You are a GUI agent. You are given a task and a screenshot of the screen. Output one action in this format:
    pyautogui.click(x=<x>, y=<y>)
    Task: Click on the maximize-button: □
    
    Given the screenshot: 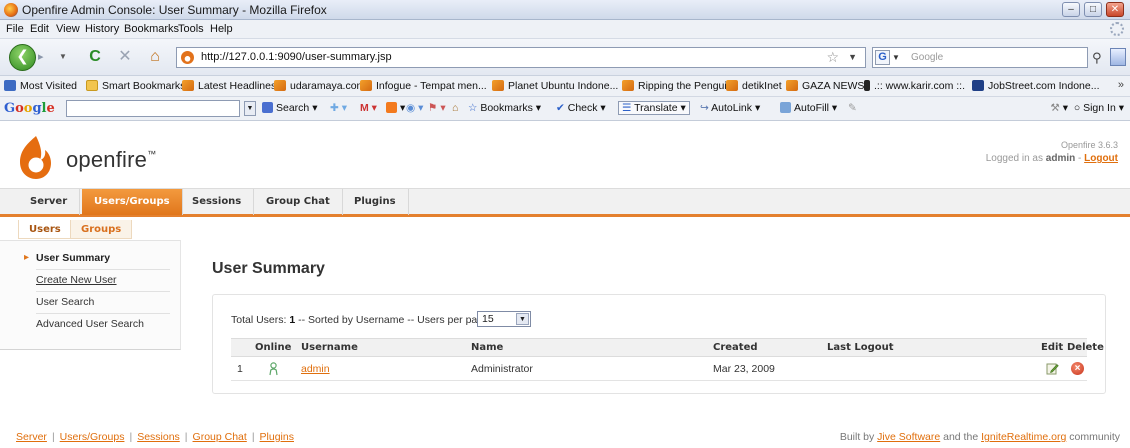 What is the action you would take?
    pyautogui.click(x=1093, y=9)
    